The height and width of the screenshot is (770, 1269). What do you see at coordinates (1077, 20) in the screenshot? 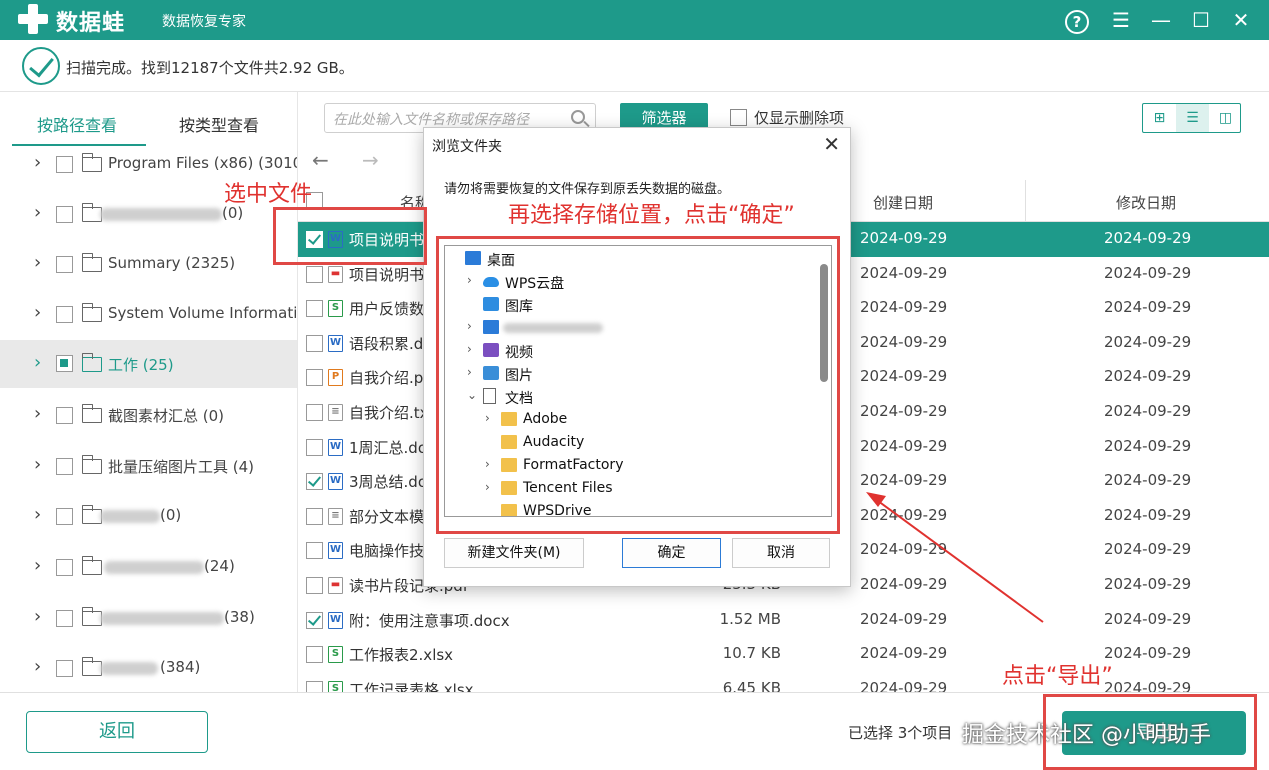
I see `help-button: ?` at bounding box center [1077, 20].